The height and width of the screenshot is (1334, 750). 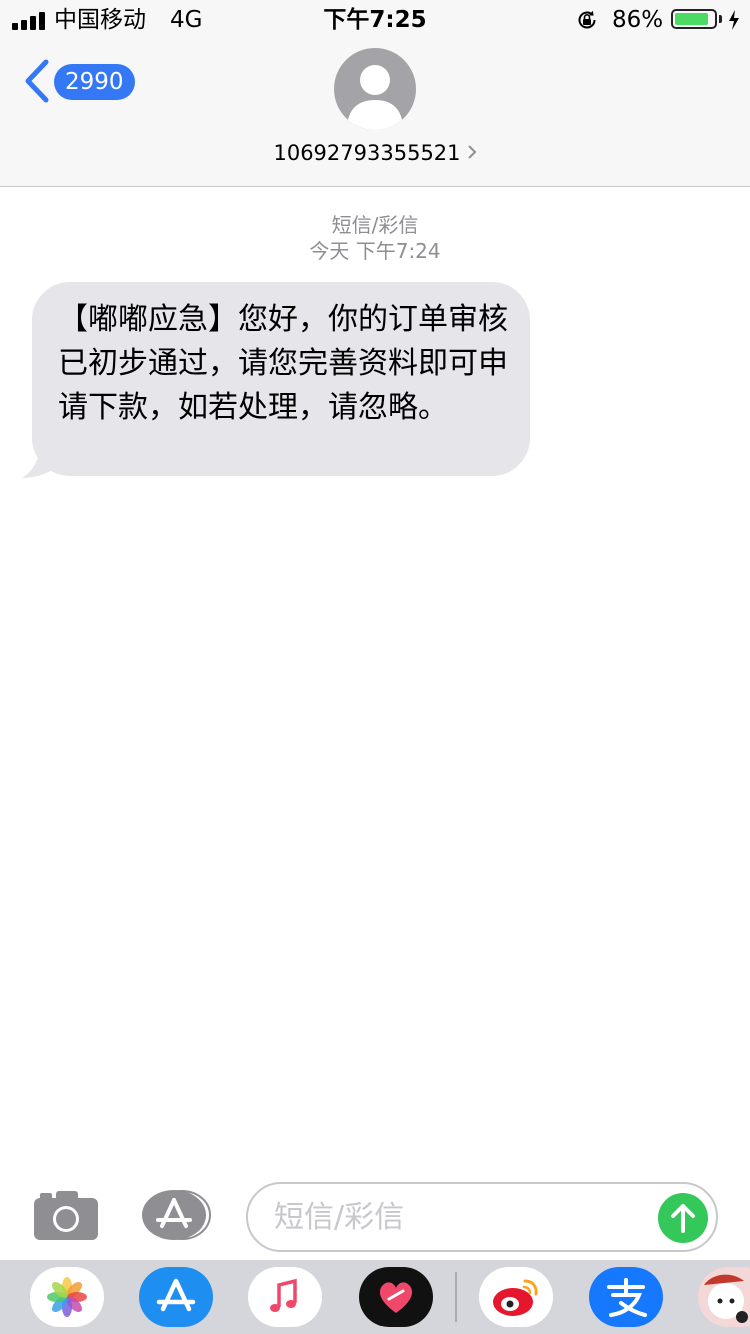 I want to click on message-input: 短信/彩信, so click(x=482, y=1217).